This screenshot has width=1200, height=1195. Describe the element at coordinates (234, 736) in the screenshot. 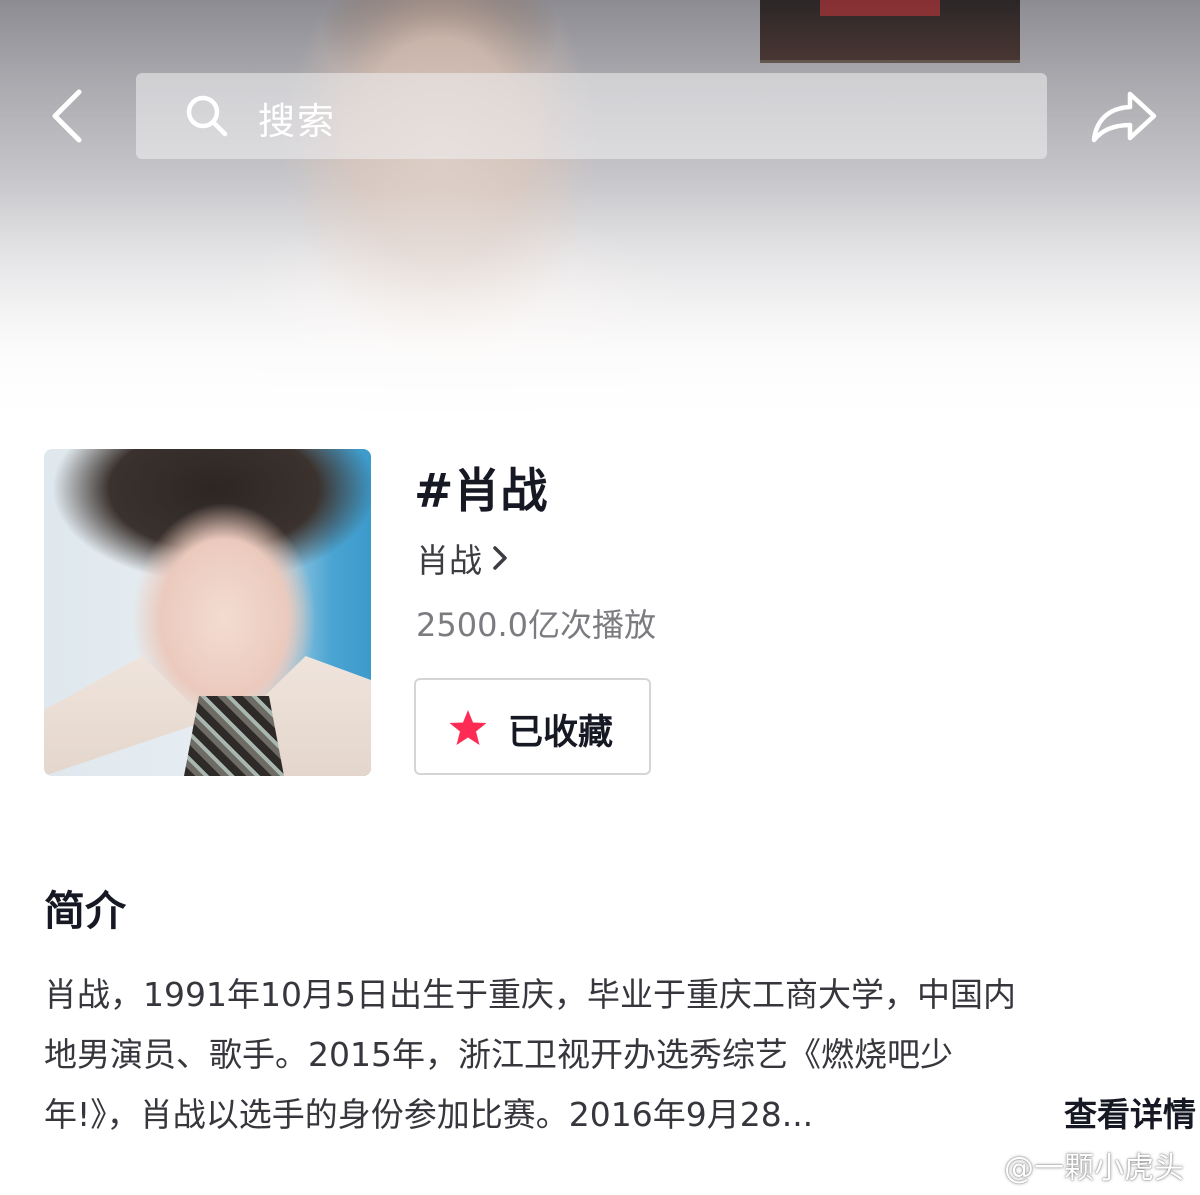

I see `cover-shirt` at that location.